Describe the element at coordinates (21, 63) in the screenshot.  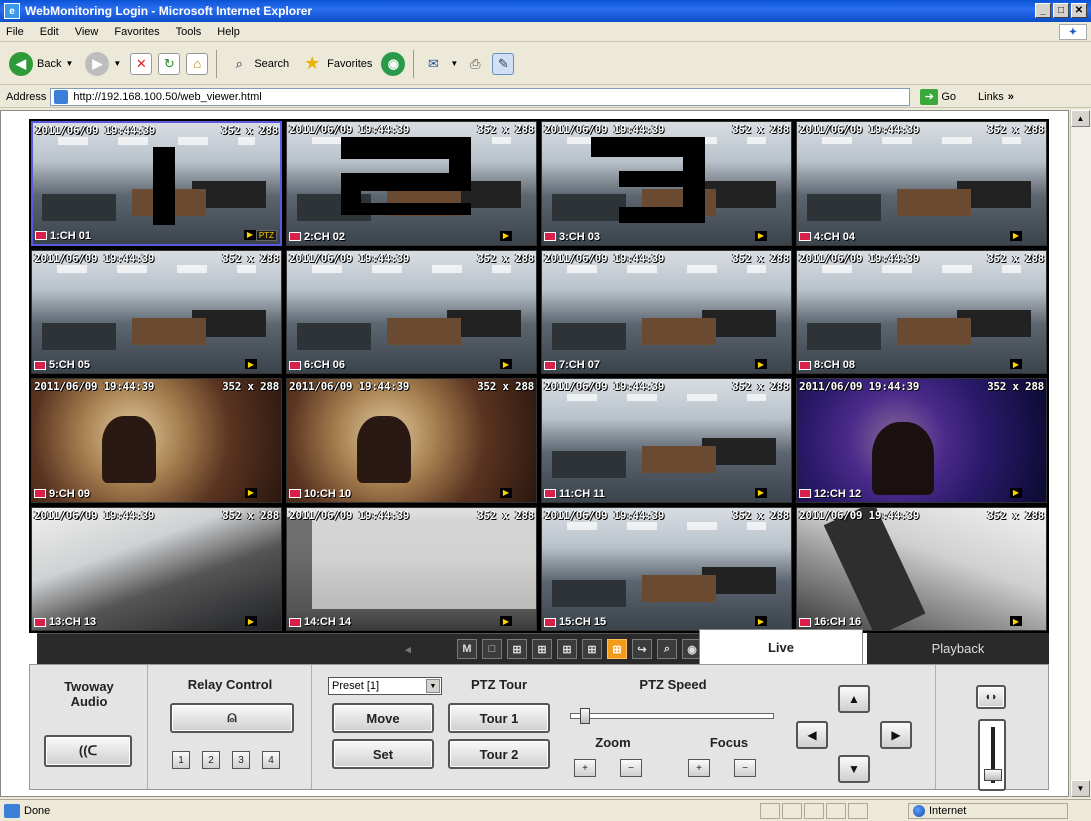
I see `back-arrow-icon: ◀` at that location.